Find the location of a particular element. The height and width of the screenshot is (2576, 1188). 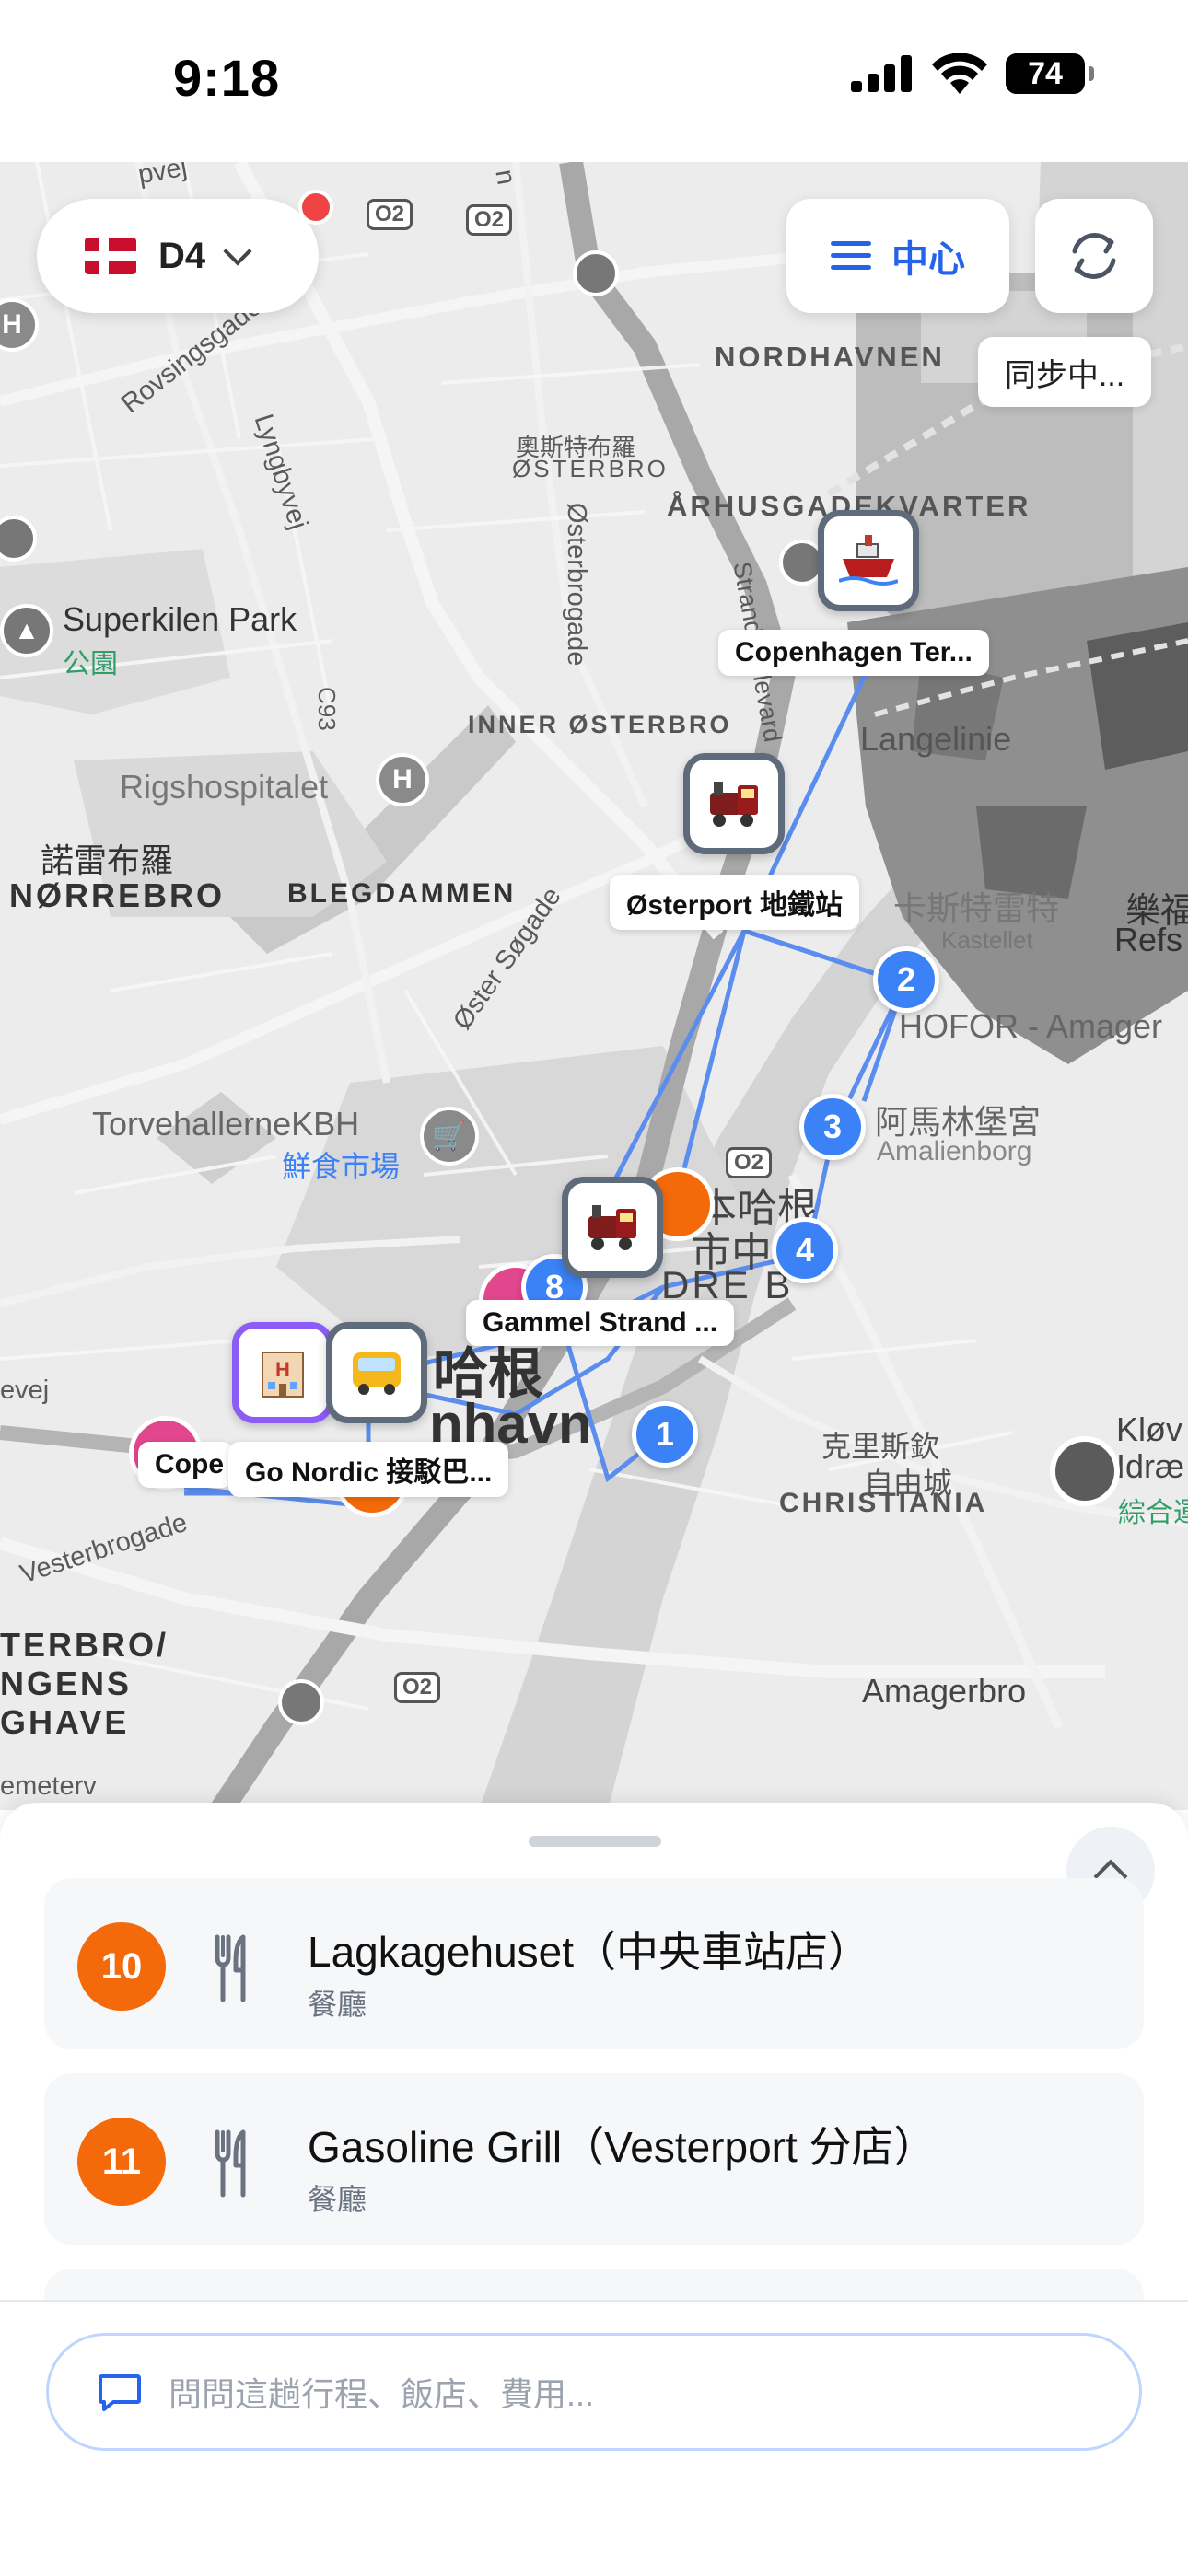

district-label-cn: 諾雷布羅 is located at coordinates (107, 860).